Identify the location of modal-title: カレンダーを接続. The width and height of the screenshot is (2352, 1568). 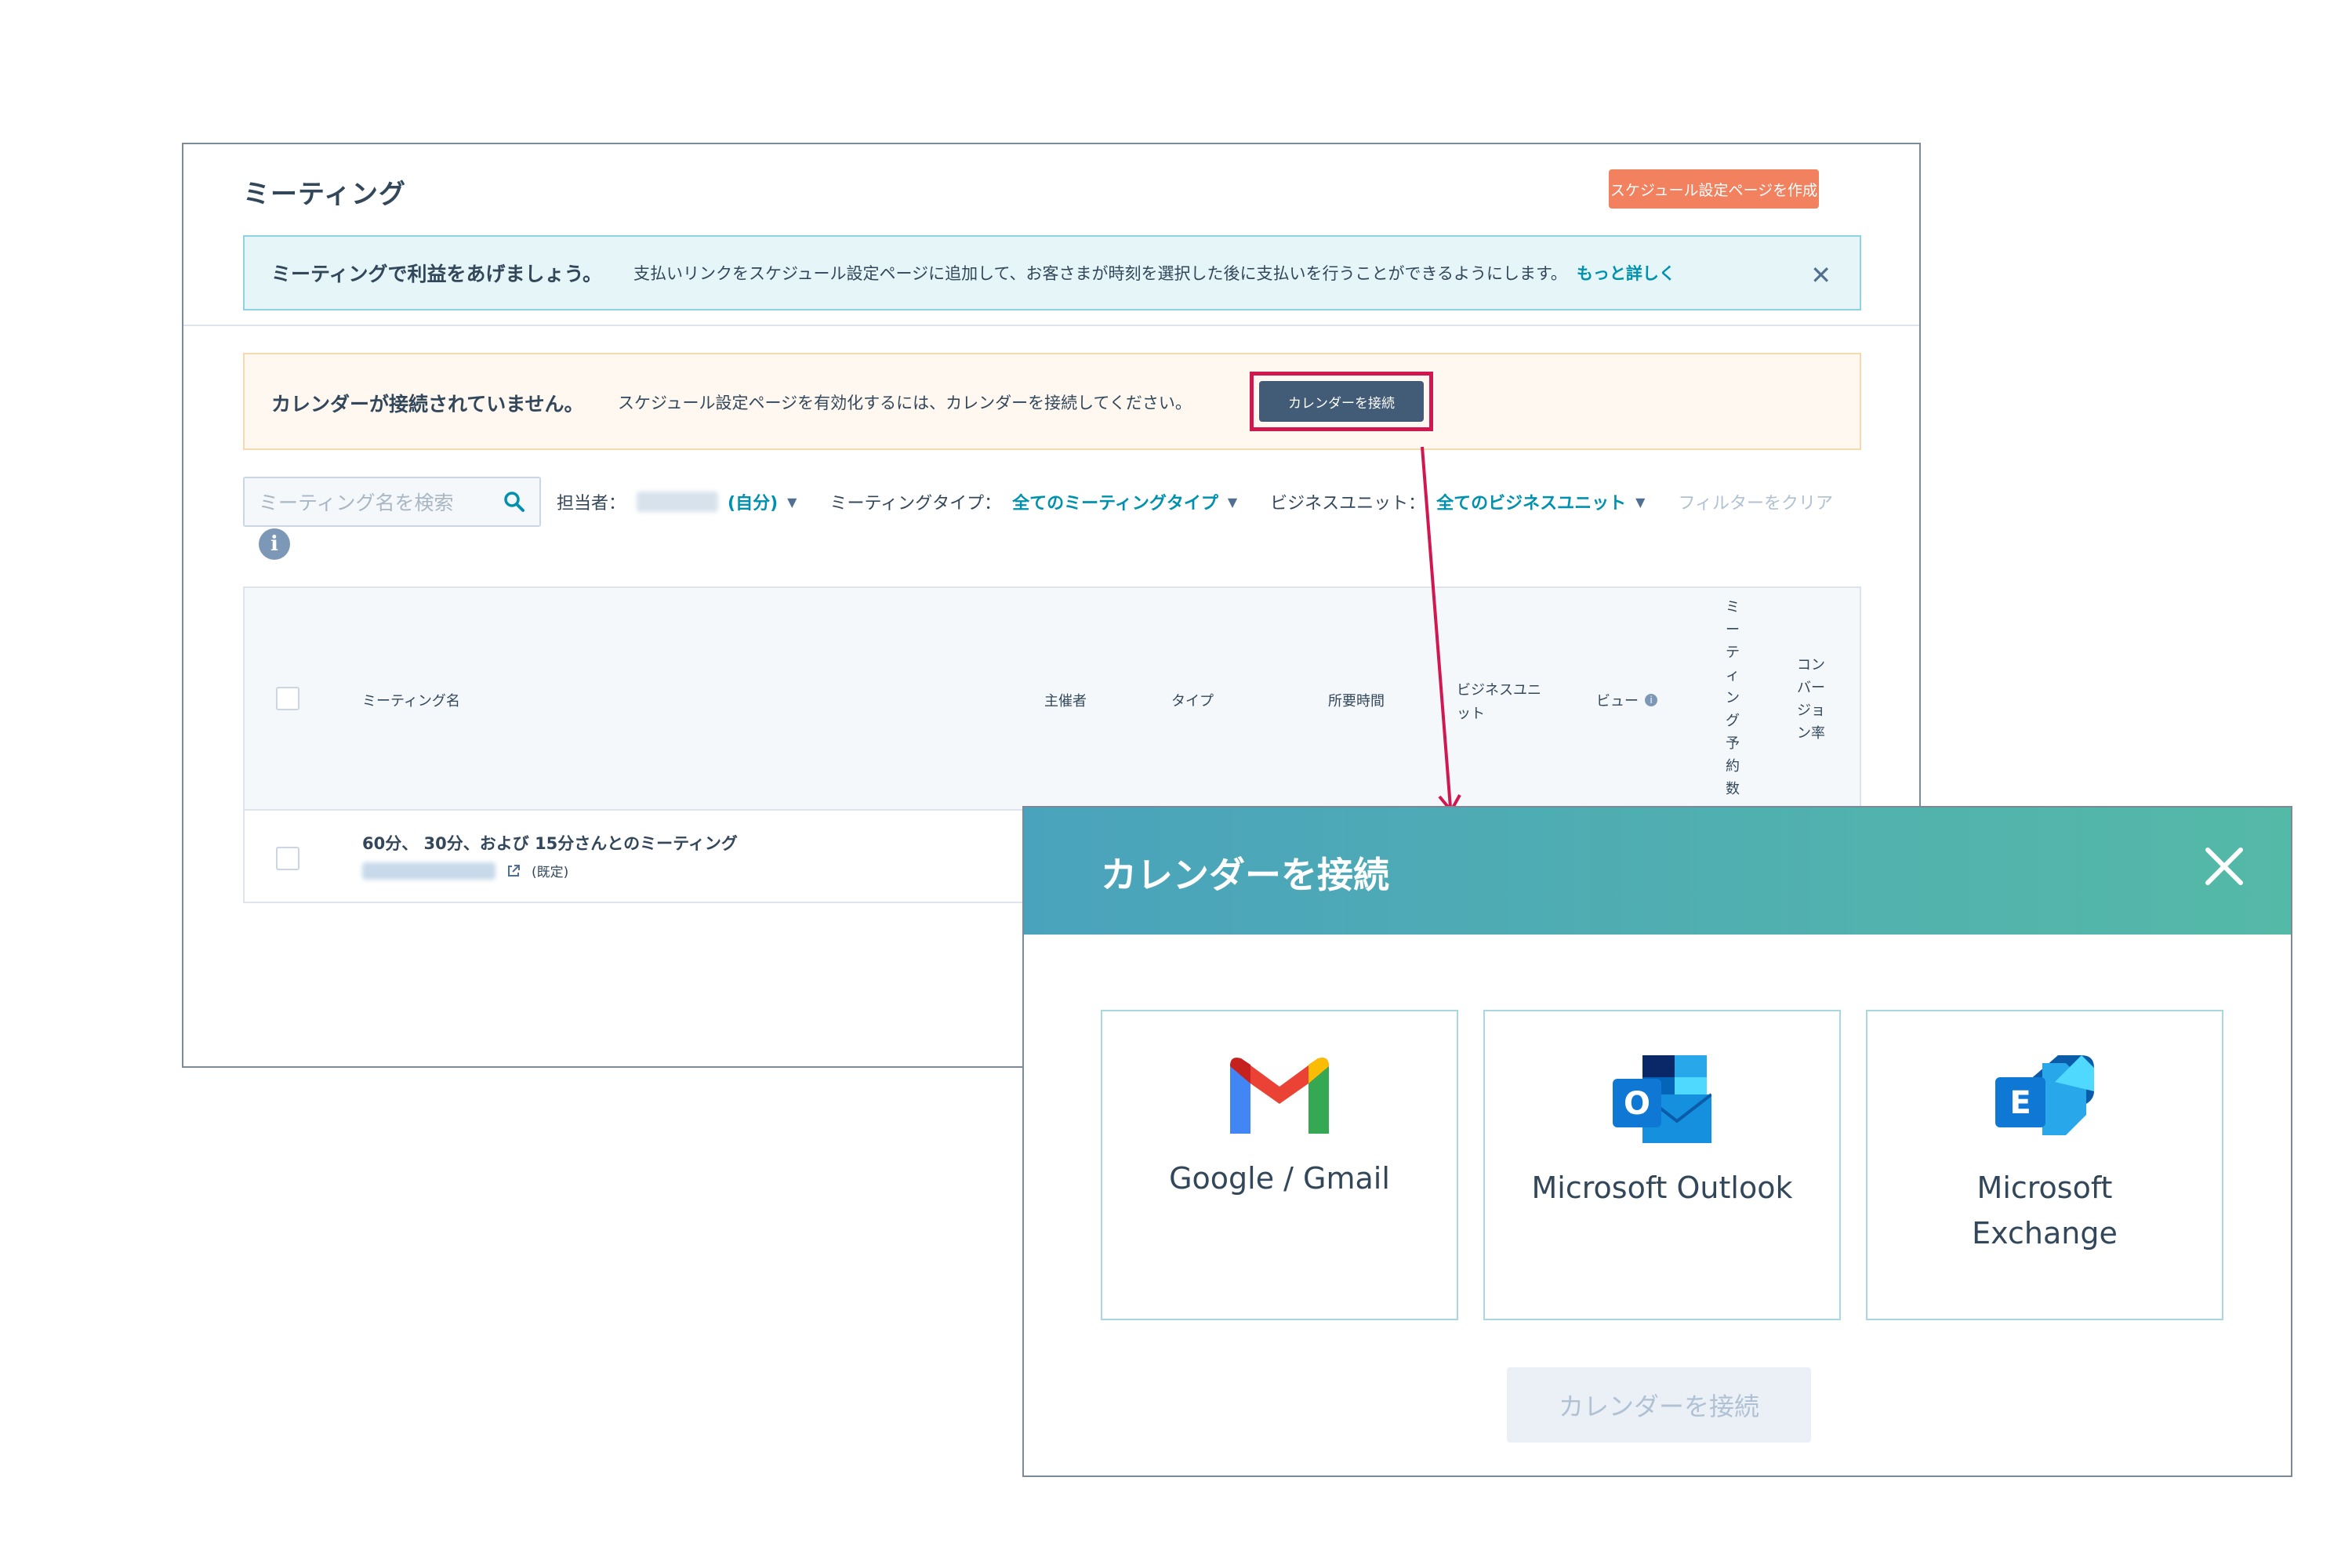
(1245, 875).